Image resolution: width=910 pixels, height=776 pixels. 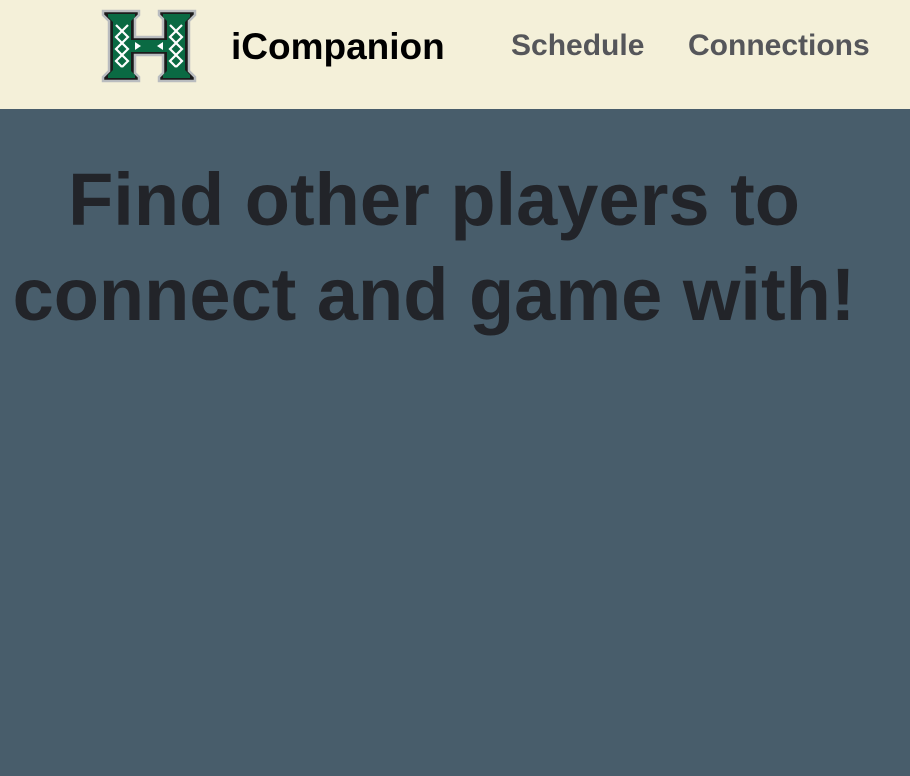 What do you see at coordinates (577, 46) in the screenshot?
I see `nav-link-schedule: Schedule` at bounding box center [577, 46].